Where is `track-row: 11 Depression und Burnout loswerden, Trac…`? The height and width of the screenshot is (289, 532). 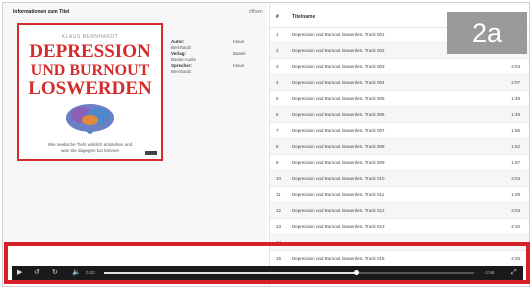 track-row: 11 Depression und Burnout loswerden, Trac… is located at coordinates (399, 195).